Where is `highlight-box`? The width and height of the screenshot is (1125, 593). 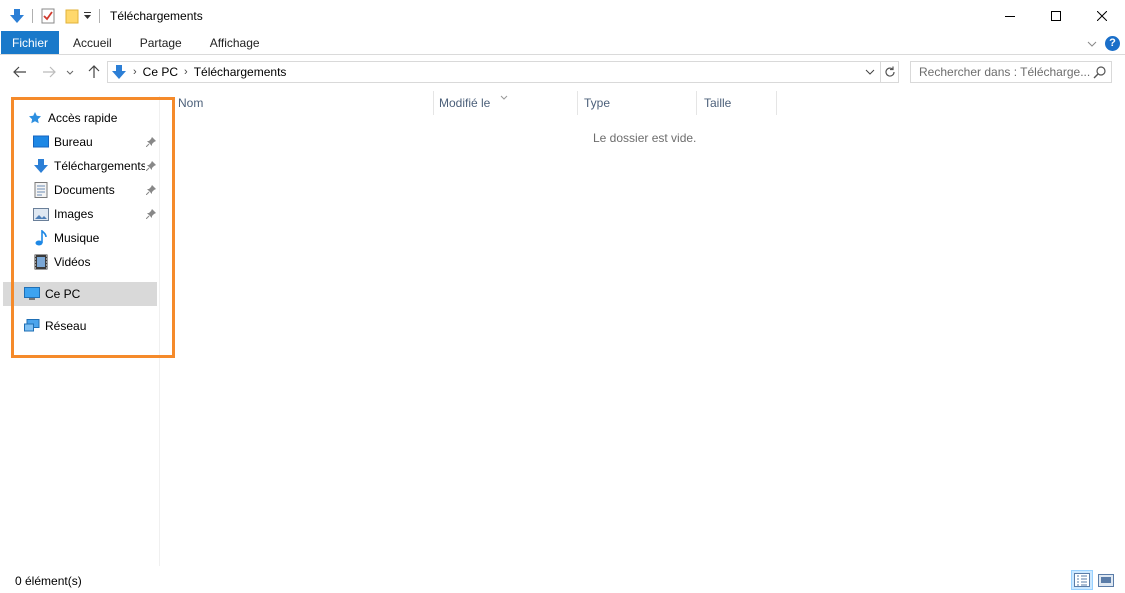 highlight-box is located at coordinates (93, 227).